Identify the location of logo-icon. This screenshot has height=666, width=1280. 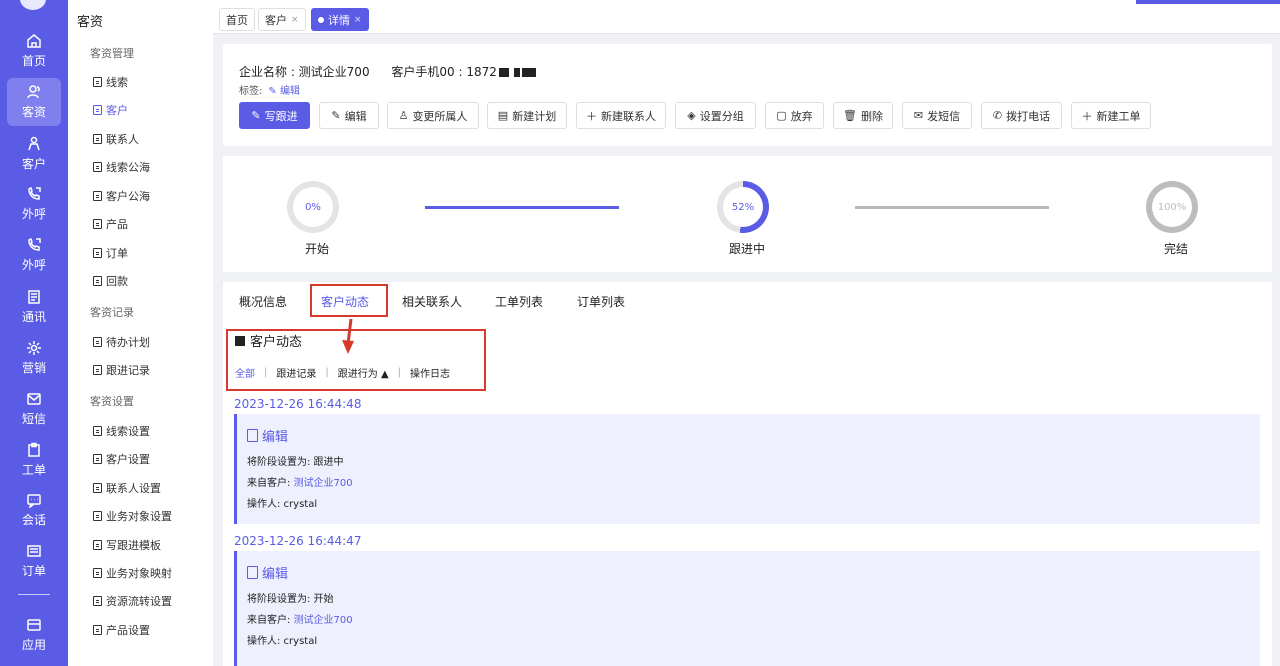
(33, 5).